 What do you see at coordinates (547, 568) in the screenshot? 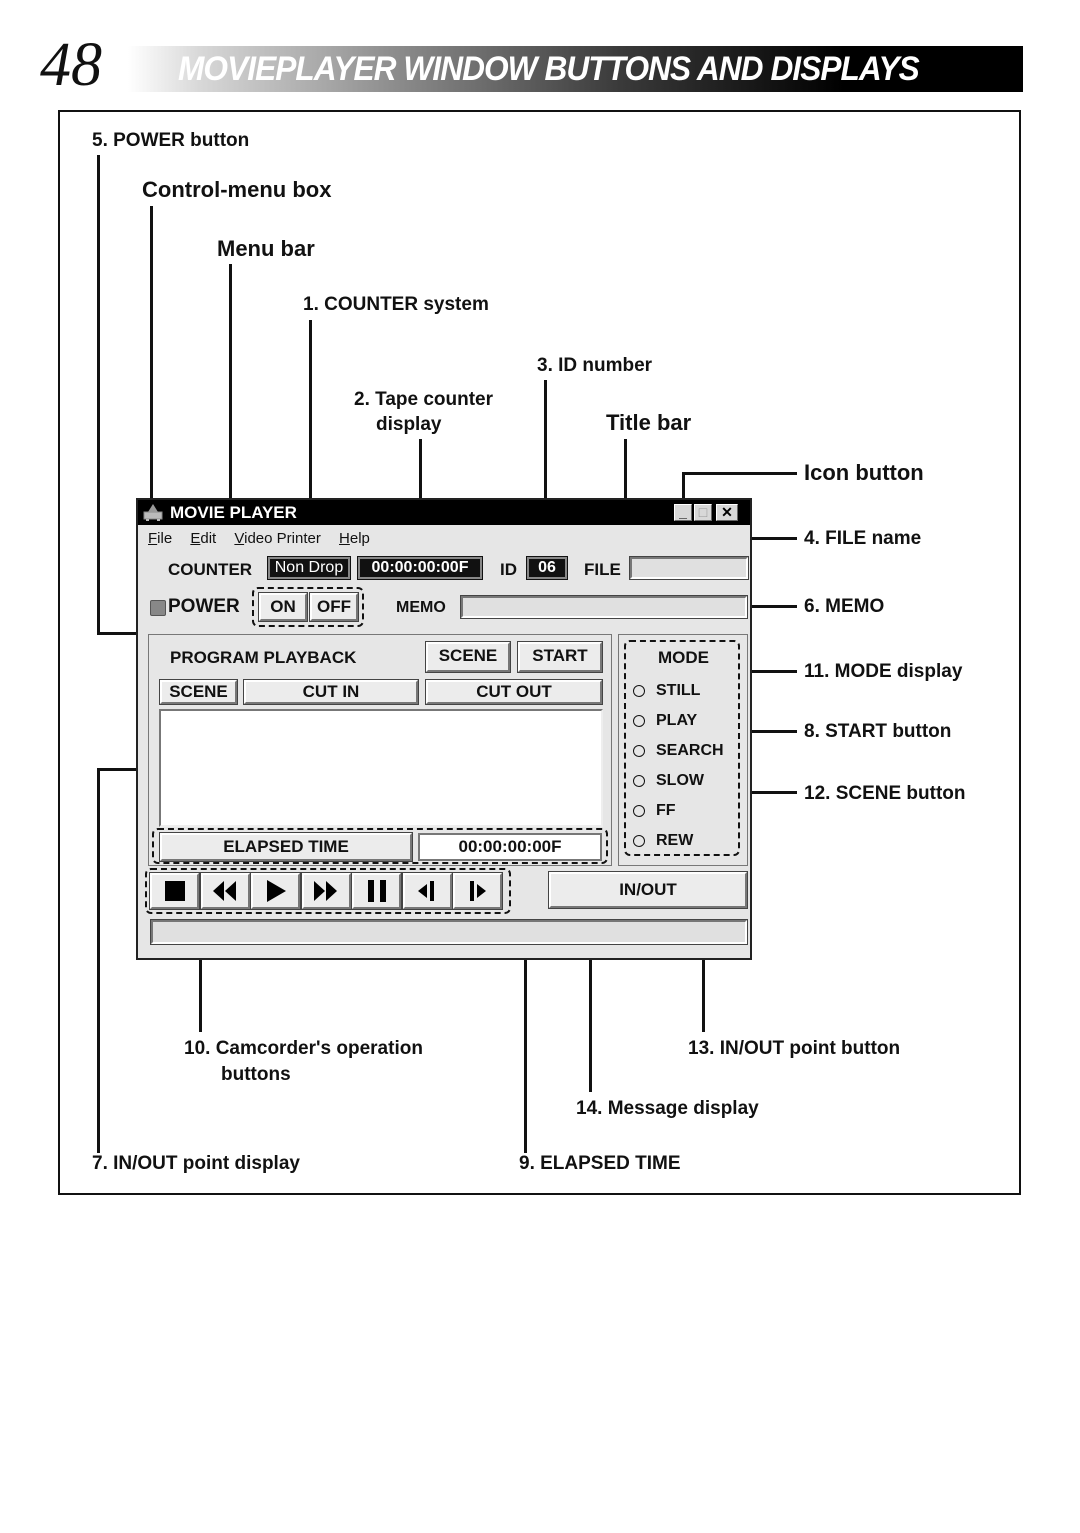
I see `id-display: 06` at bounding box center [547, 568].